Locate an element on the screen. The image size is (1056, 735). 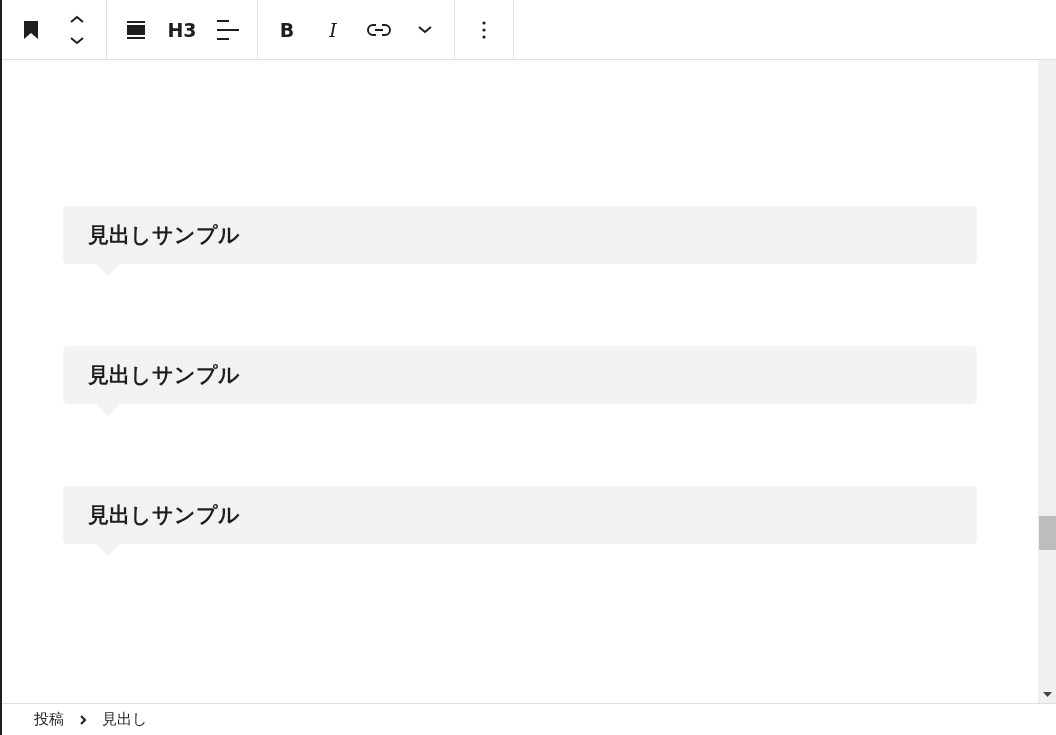
breadcrumb-link: 投稿 is located at coordinates (49, 719).